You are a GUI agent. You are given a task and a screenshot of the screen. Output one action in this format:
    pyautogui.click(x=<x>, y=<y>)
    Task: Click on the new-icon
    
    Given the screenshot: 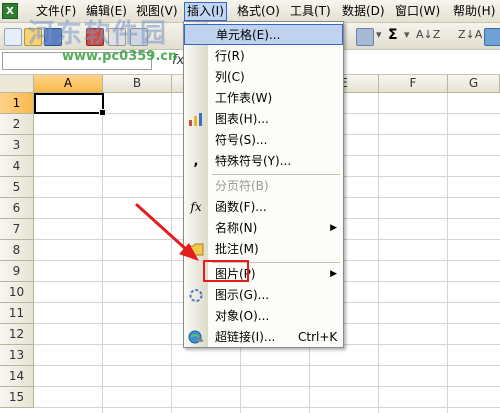 What is the action you would take?
    pyautogui.click(x=13, y=37)
    